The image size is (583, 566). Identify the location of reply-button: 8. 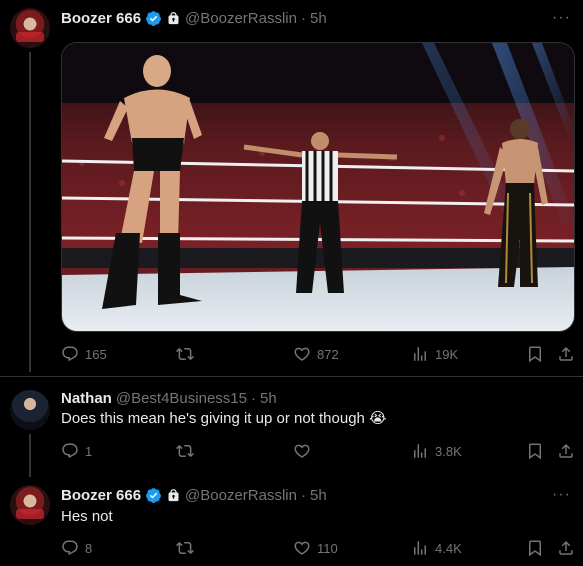
(76, 548).